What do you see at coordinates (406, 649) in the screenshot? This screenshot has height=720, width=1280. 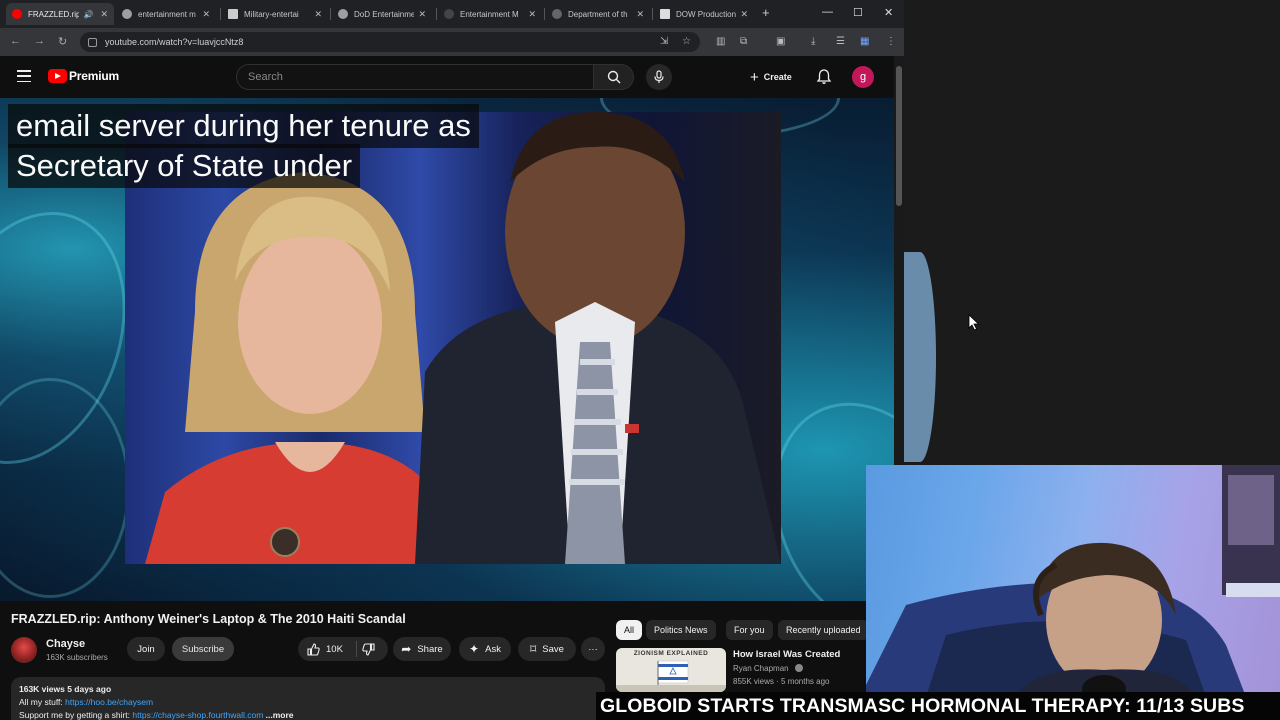 I see `share-icon: ➦` at bounding box center [406, 649].